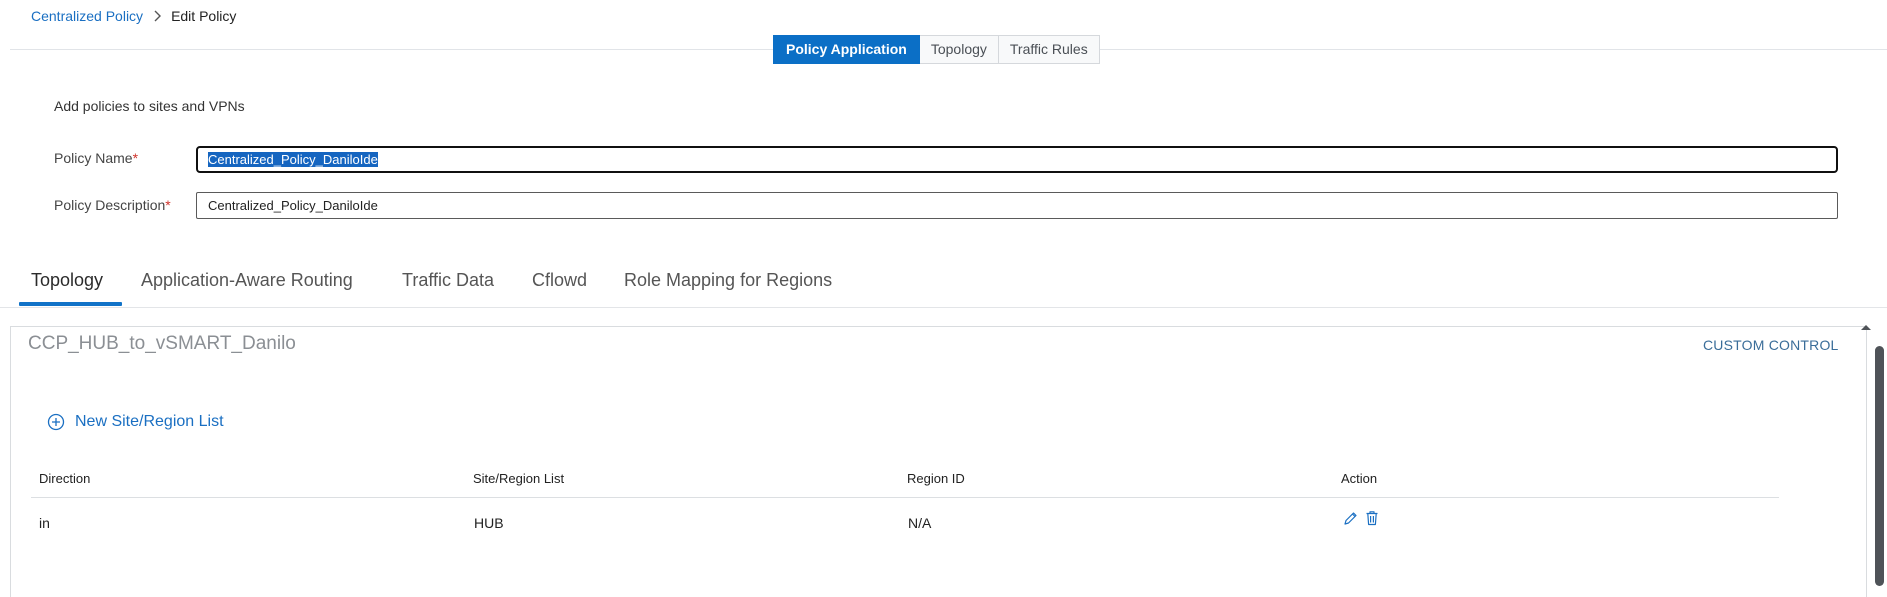  I want to click on arrow-up-icon, so click(1866, 327).